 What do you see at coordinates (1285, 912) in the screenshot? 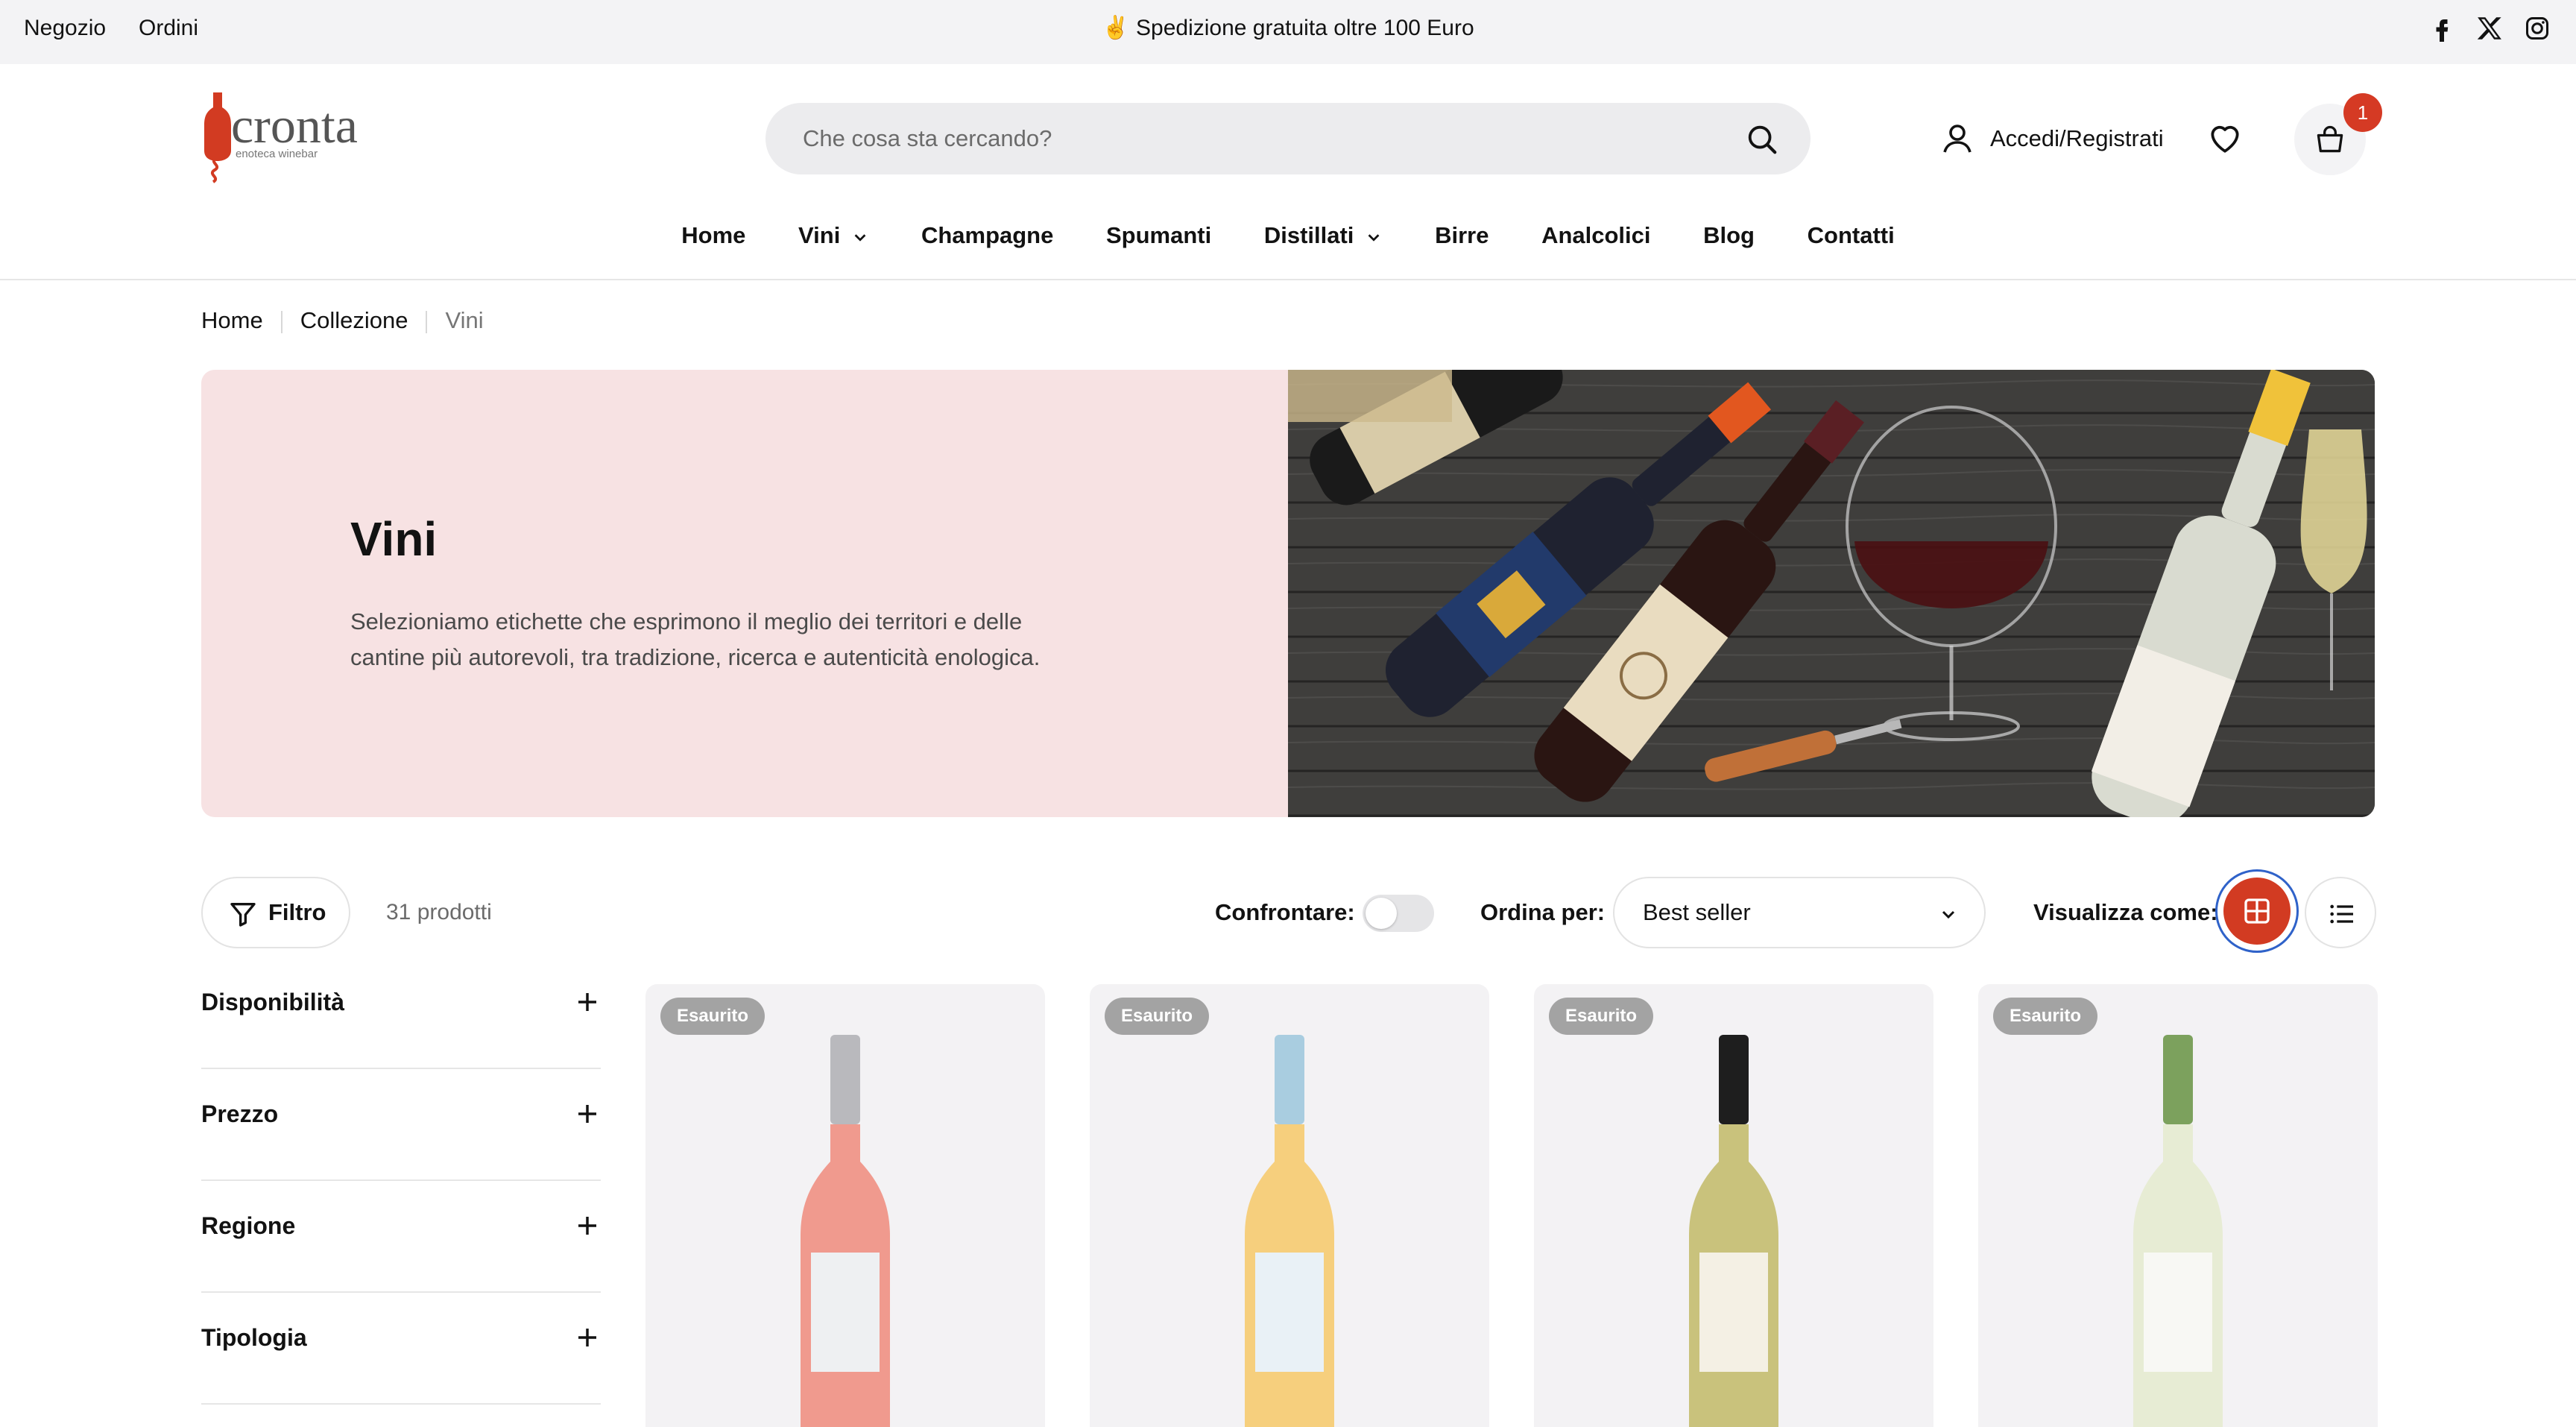
I see `compare-label: Confrontare:` at bounding box center [1285, 912].